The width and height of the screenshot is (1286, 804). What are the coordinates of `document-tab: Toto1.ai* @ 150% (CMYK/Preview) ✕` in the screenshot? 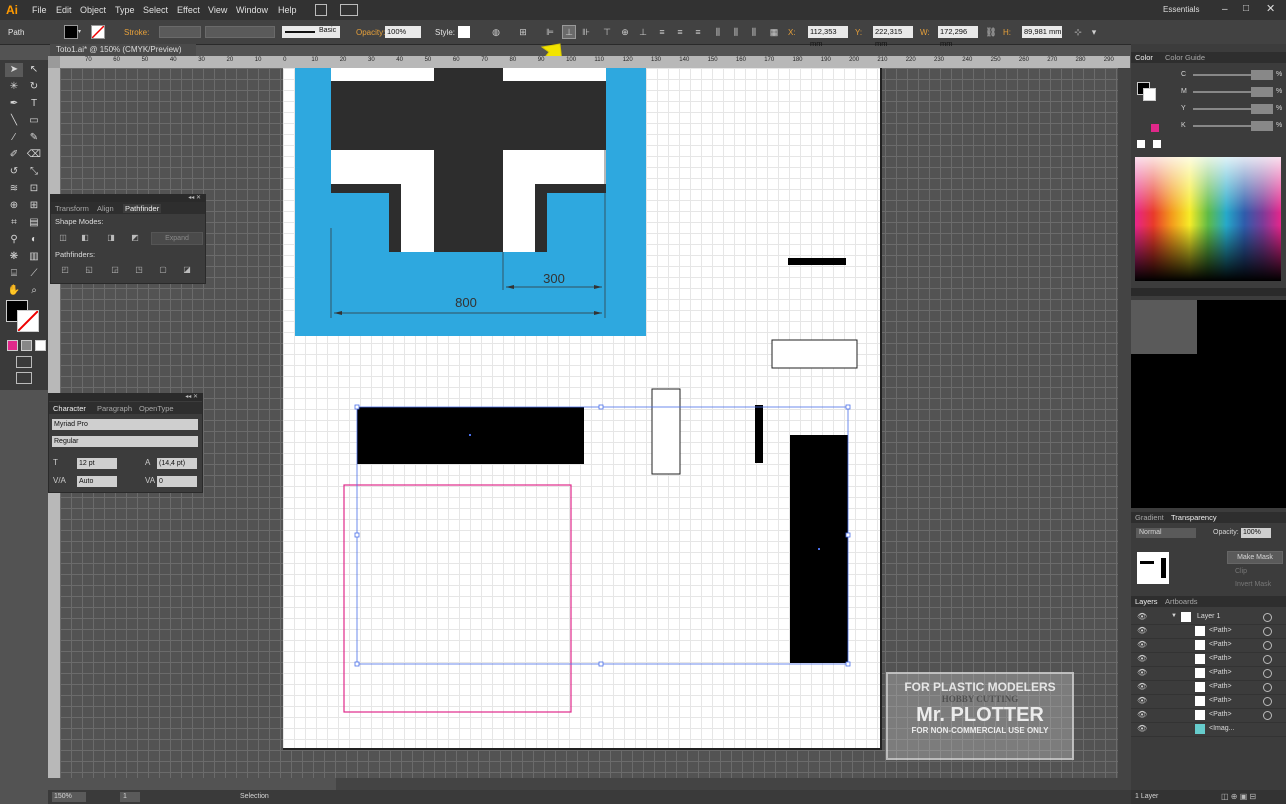 It's located at (123, 55).